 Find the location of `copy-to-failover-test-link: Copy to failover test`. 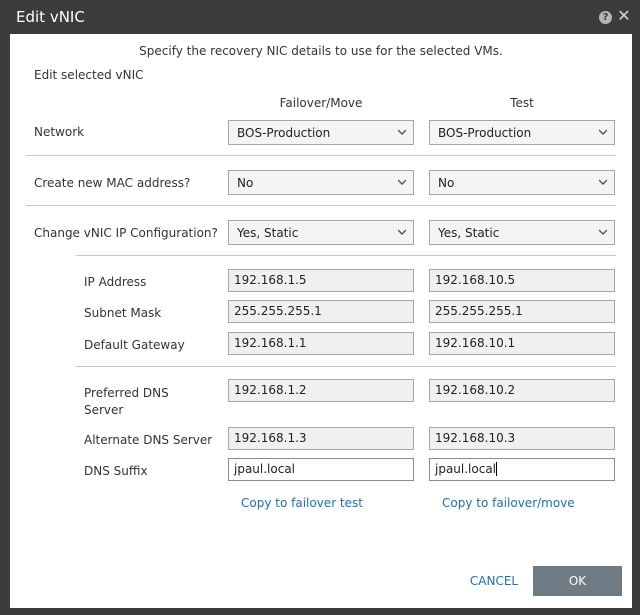

copy-to-failover-test-link: Copy to failover test is located at coordinates (302, 503).